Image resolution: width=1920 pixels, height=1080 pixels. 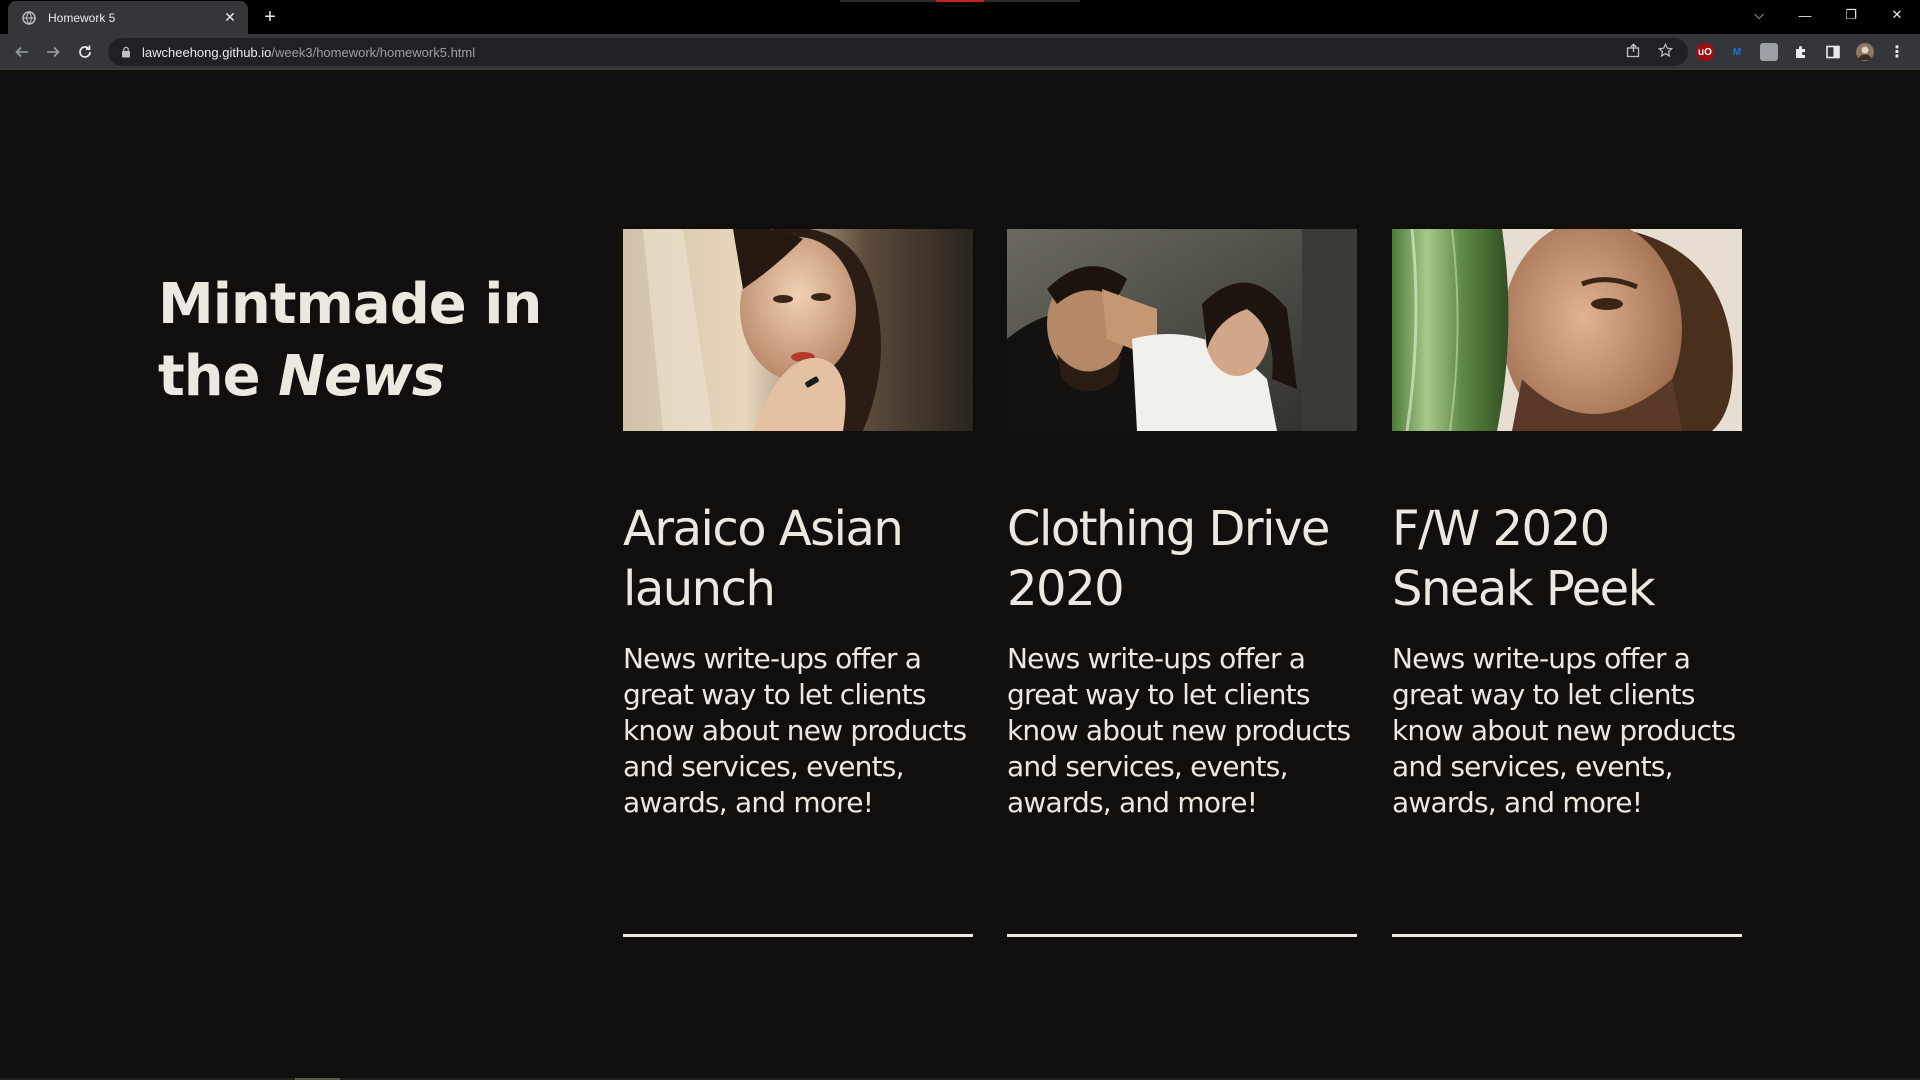 I want to click on m-extension-icon: M, so click(x=1737, y=52).